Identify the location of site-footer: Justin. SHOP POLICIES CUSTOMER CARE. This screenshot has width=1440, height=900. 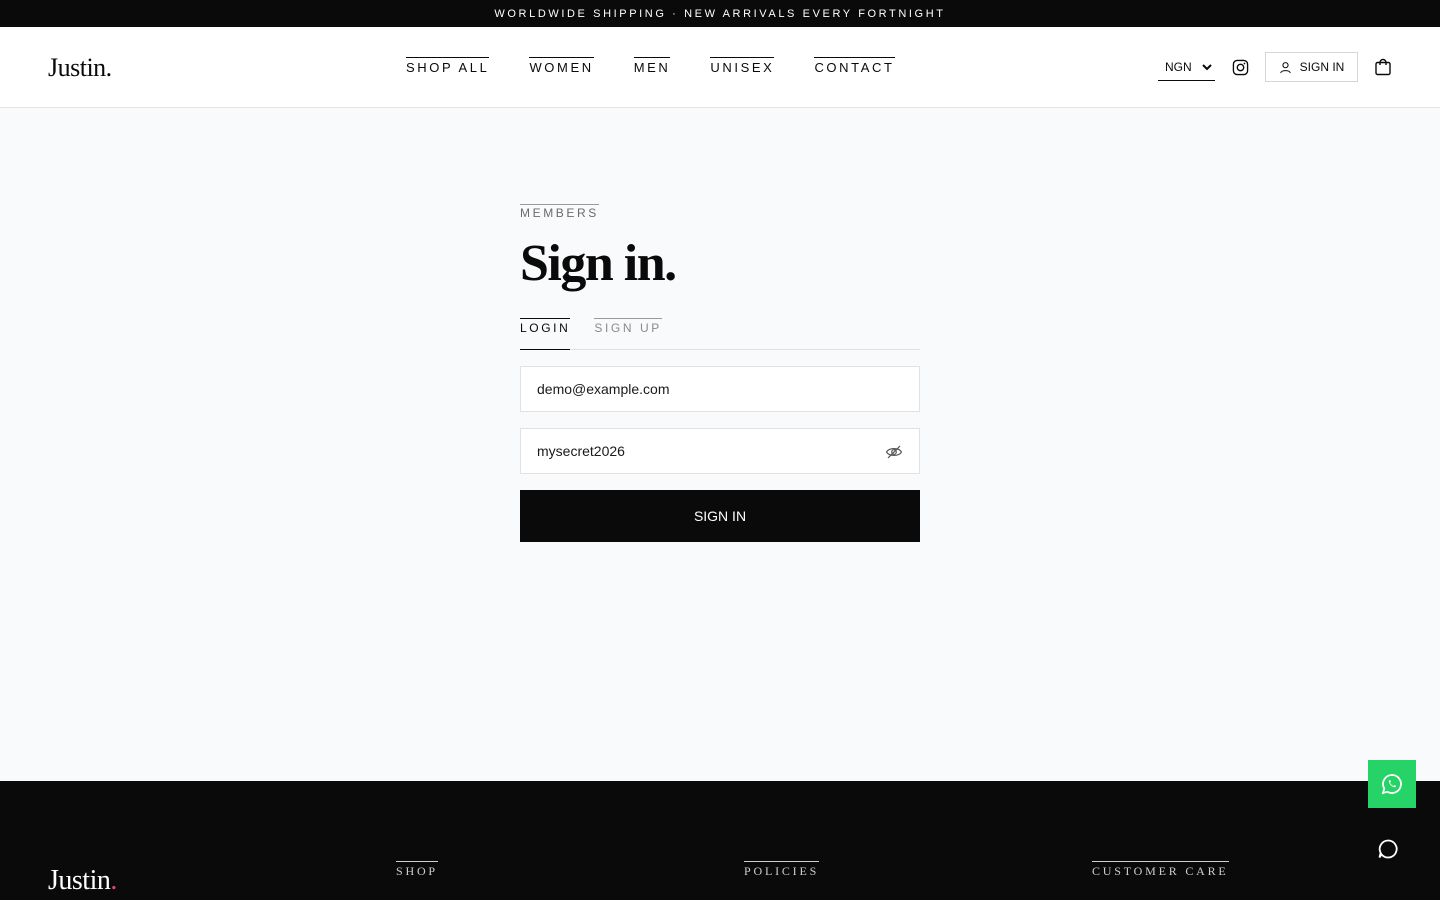
(720, 840).